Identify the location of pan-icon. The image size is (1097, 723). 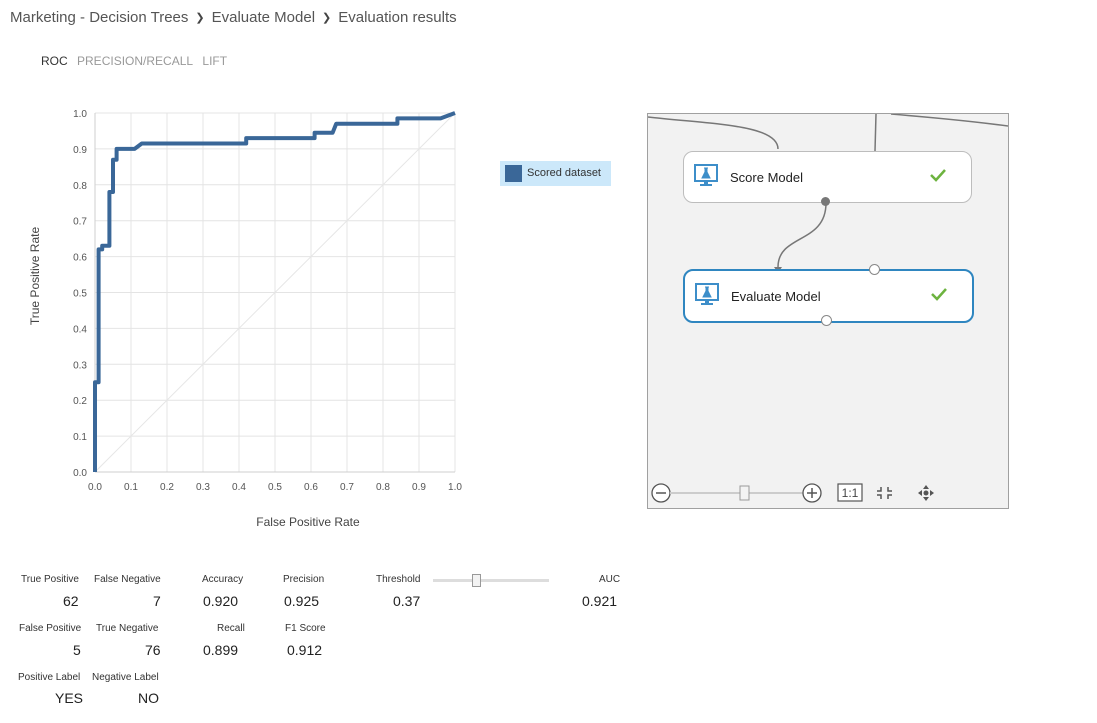
(926, 493).